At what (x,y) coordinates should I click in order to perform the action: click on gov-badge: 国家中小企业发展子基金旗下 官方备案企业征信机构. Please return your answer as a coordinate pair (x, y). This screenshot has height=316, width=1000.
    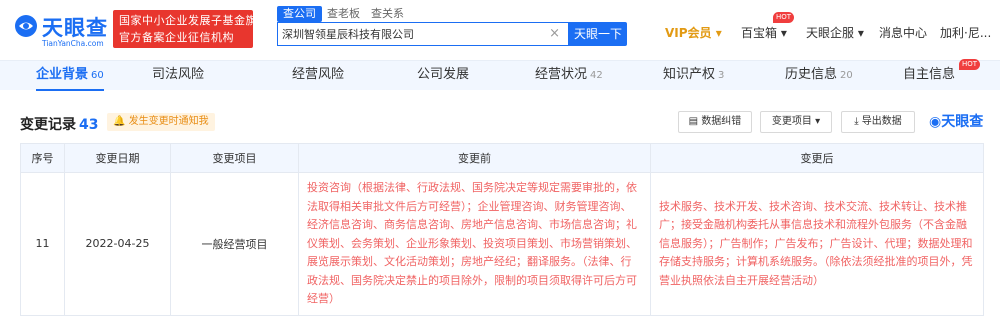
    Looking at the image, I should click on (191, 29).